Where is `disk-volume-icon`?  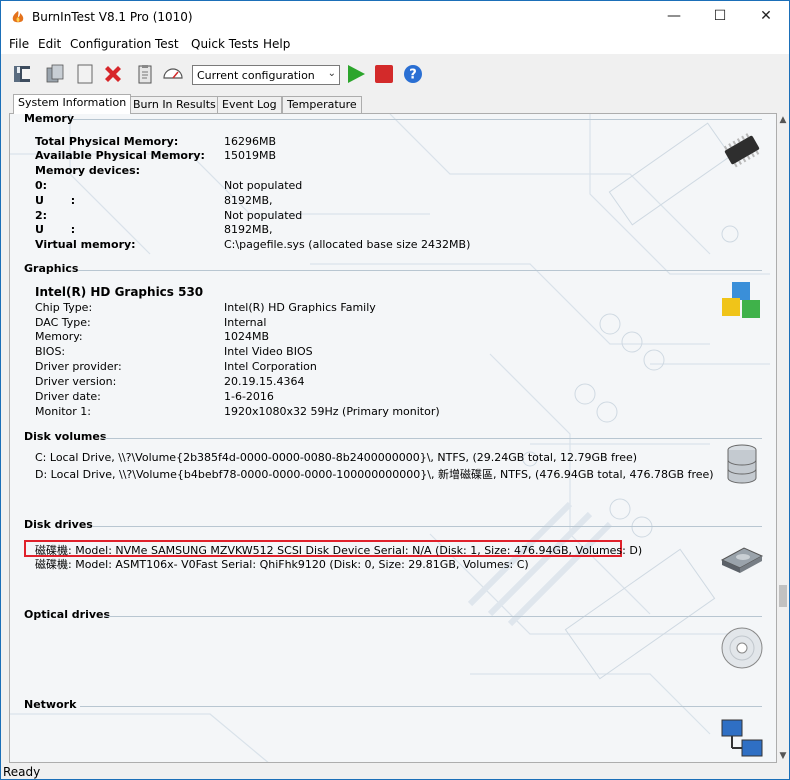 disk-volume-icon is located at coordinates (742, 464).